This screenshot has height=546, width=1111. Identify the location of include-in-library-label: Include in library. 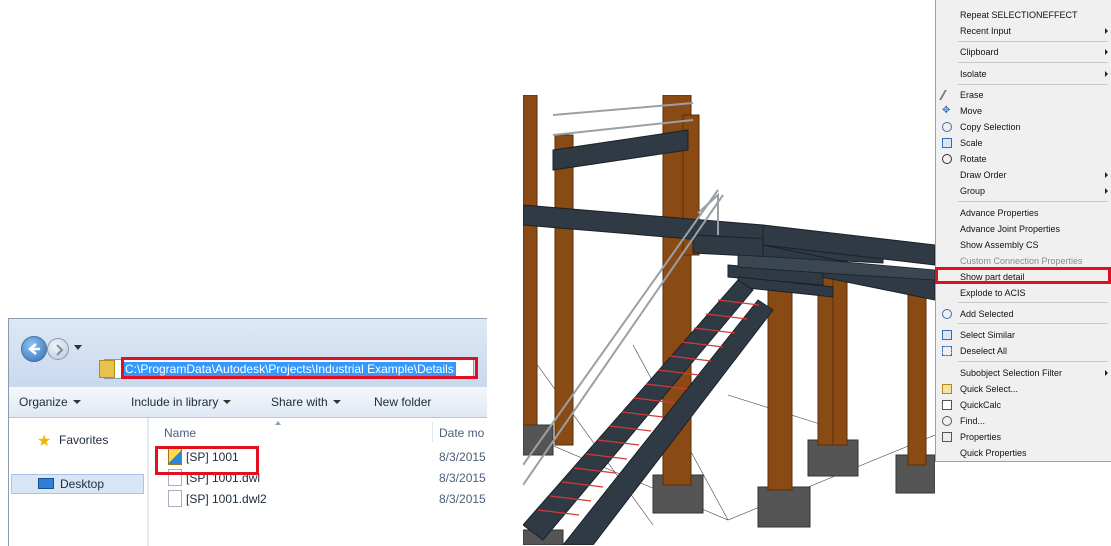
(175, 402).